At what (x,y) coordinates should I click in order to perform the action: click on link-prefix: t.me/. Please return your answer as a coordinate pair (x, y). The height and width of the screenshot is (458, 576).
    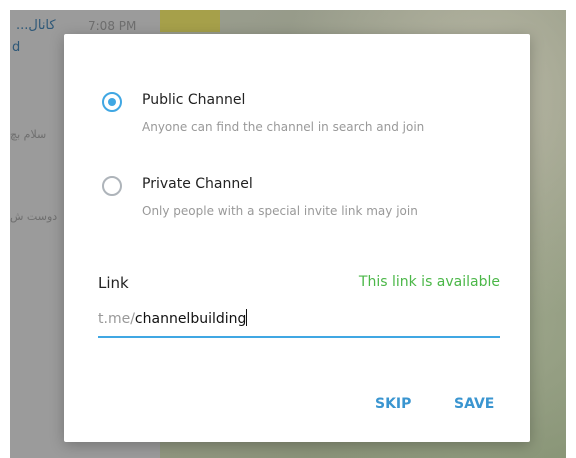
    Looking at the image, I should click on (116, 319).